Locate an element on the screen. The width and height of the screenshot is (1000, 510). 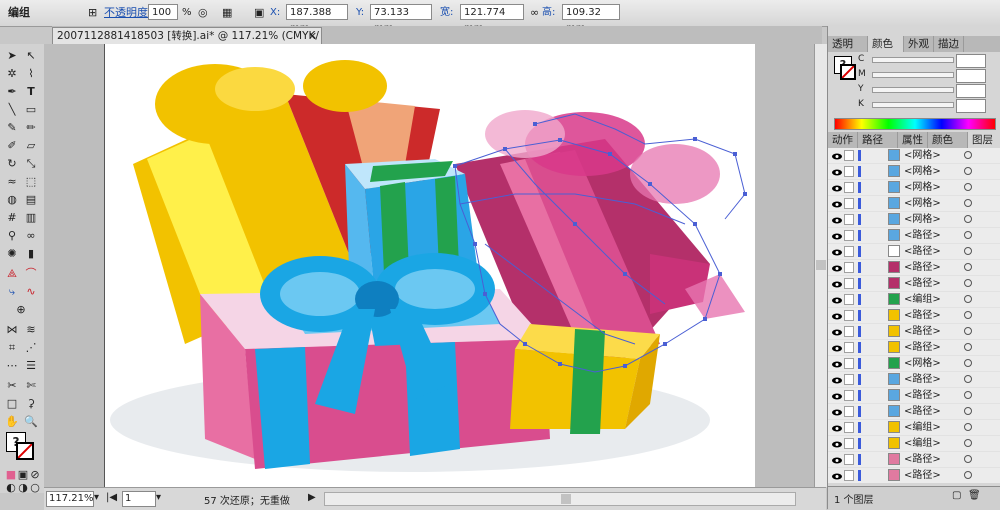
link-icon: ∞ is located at coordinates (534, 13).